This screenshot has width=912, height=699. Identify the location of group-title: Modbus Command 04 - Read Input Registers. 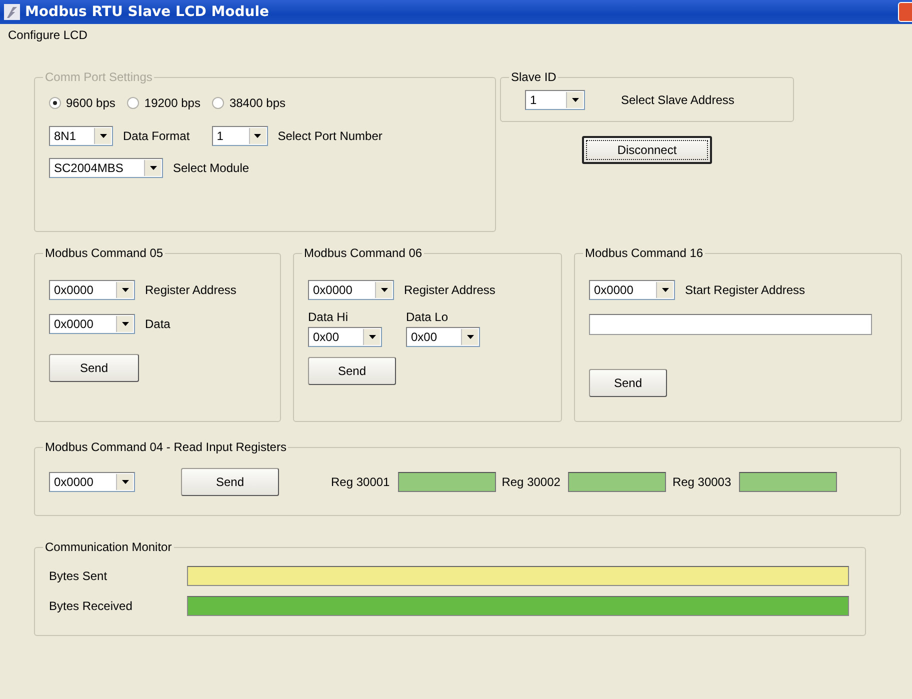
(166, 447).